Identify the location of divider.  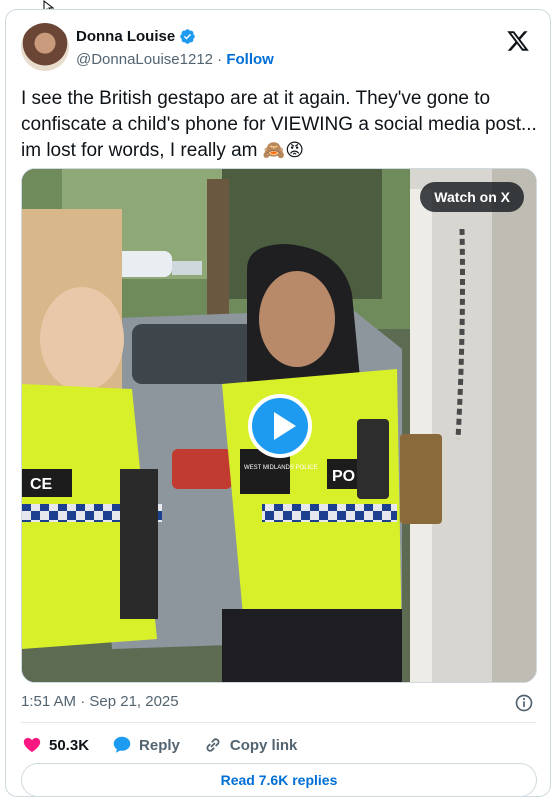
(278, 722).